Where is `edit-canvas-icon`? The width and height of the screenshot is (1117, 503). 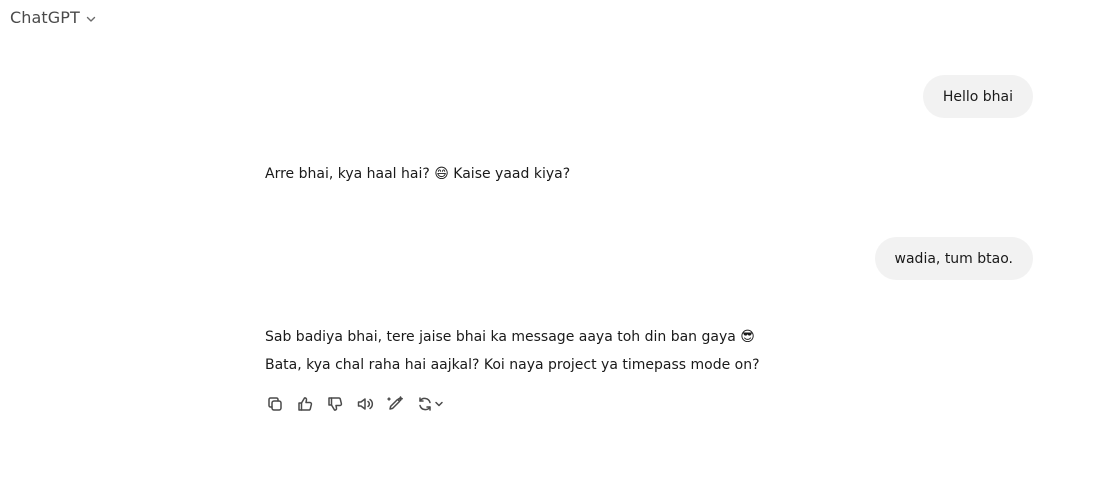 edit-canvas-icon is located at coordinates (395, 403).